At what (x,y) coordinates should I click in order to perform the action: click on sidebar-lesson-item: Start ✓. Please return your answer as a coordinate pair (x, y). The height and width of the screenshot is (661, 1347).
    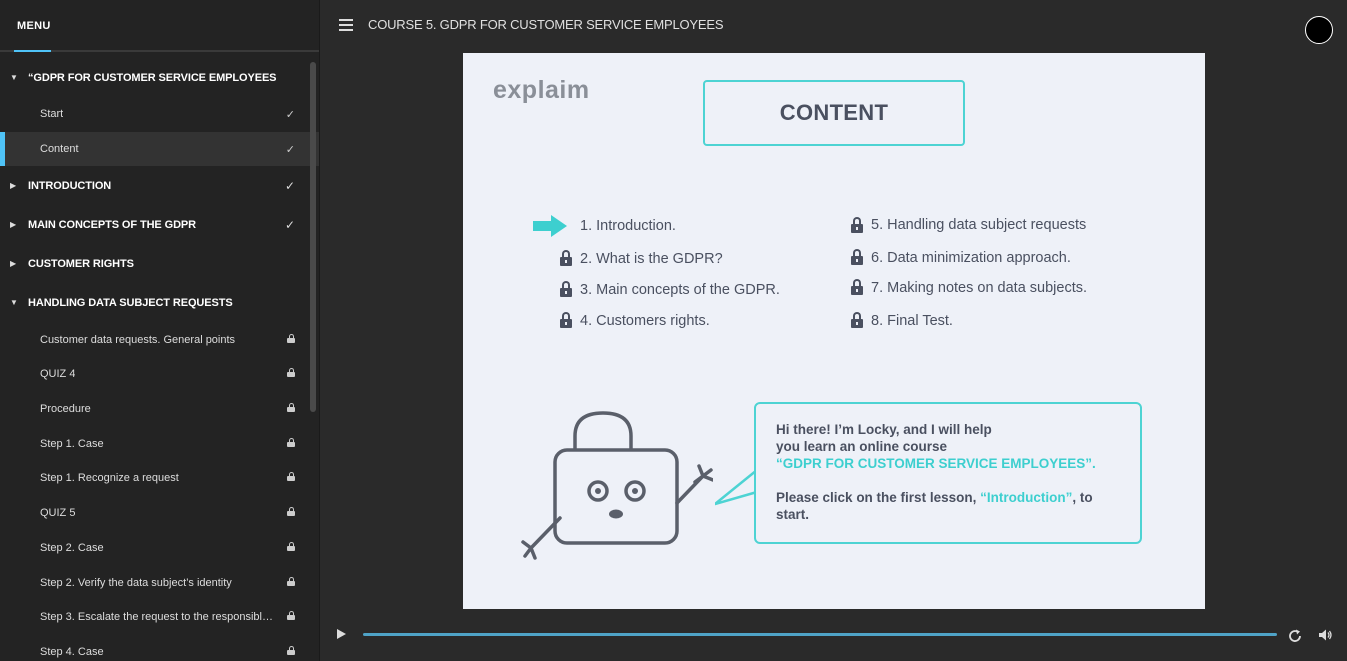
    Looking at the image, I should click on (159, 114).